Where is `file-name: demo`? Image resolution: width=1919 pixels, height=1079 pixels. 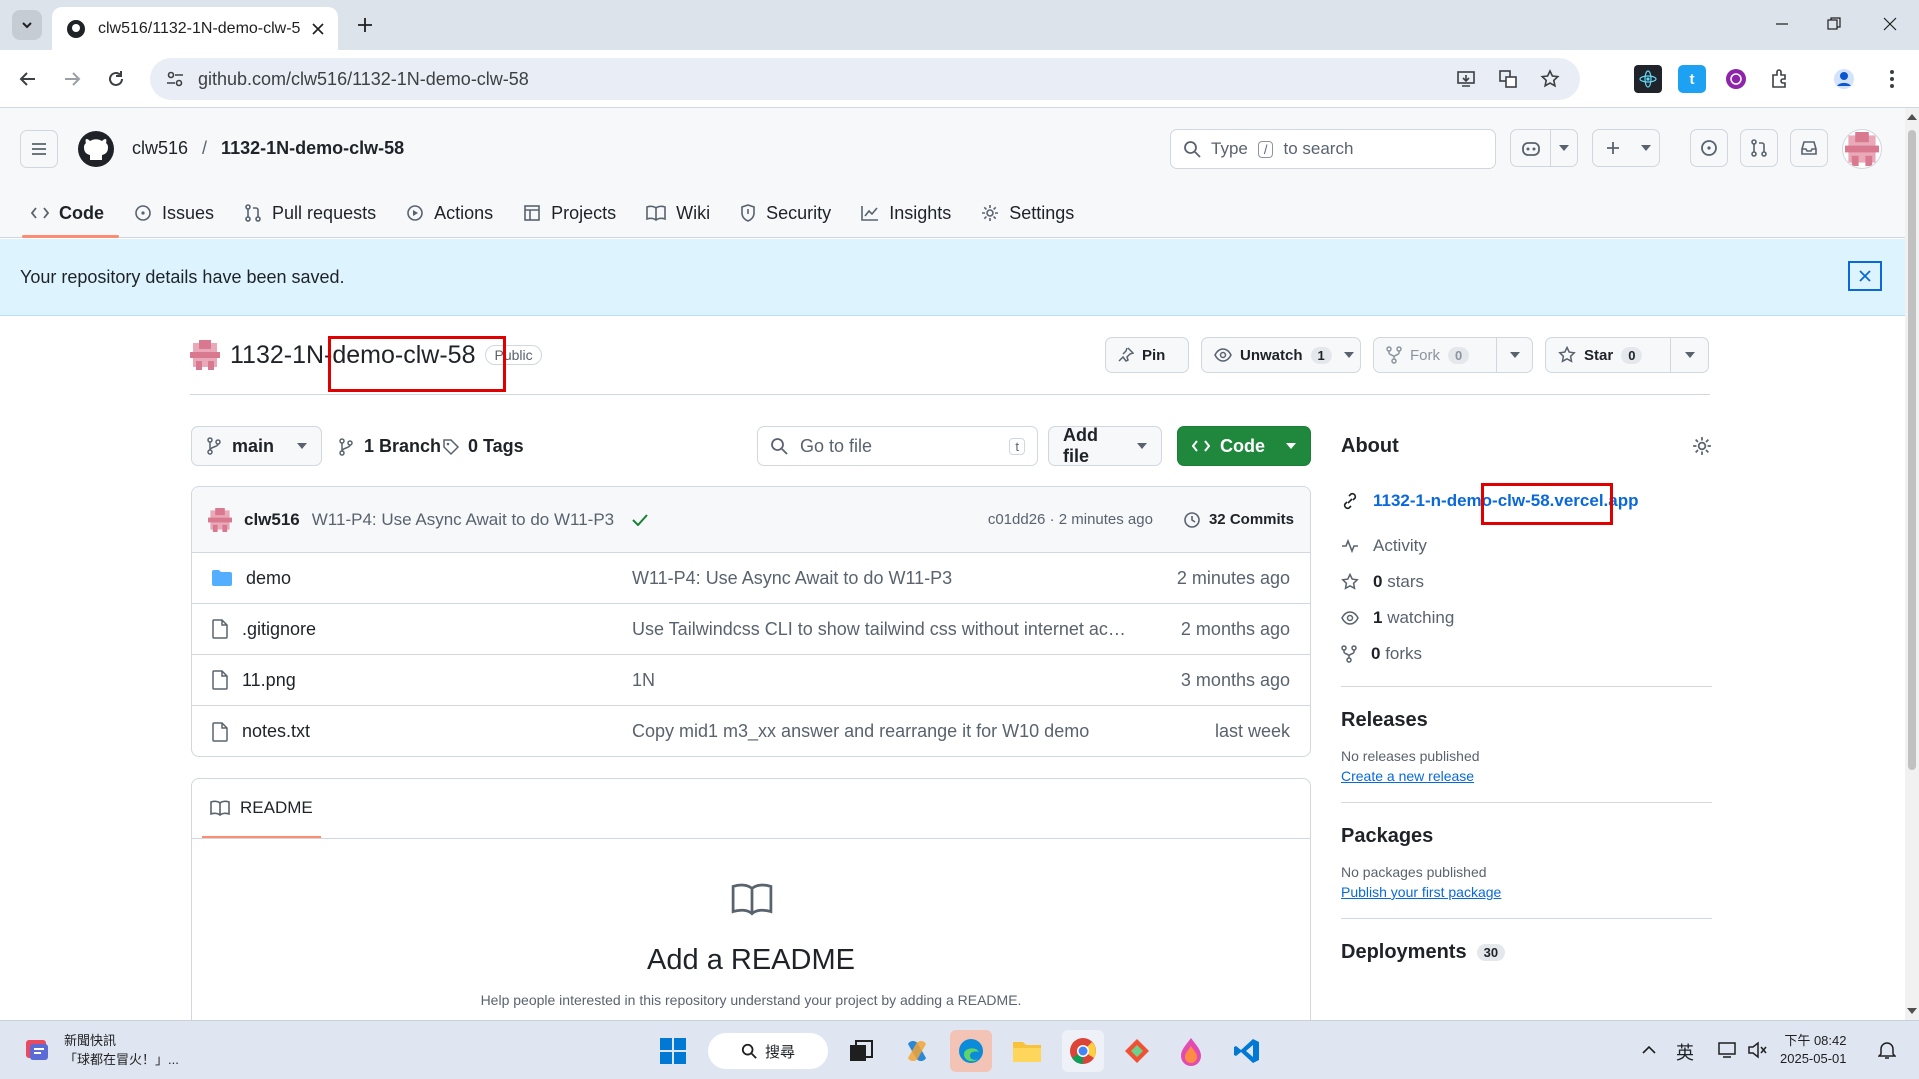 file-name: demo is located at coordinates (268, 578).